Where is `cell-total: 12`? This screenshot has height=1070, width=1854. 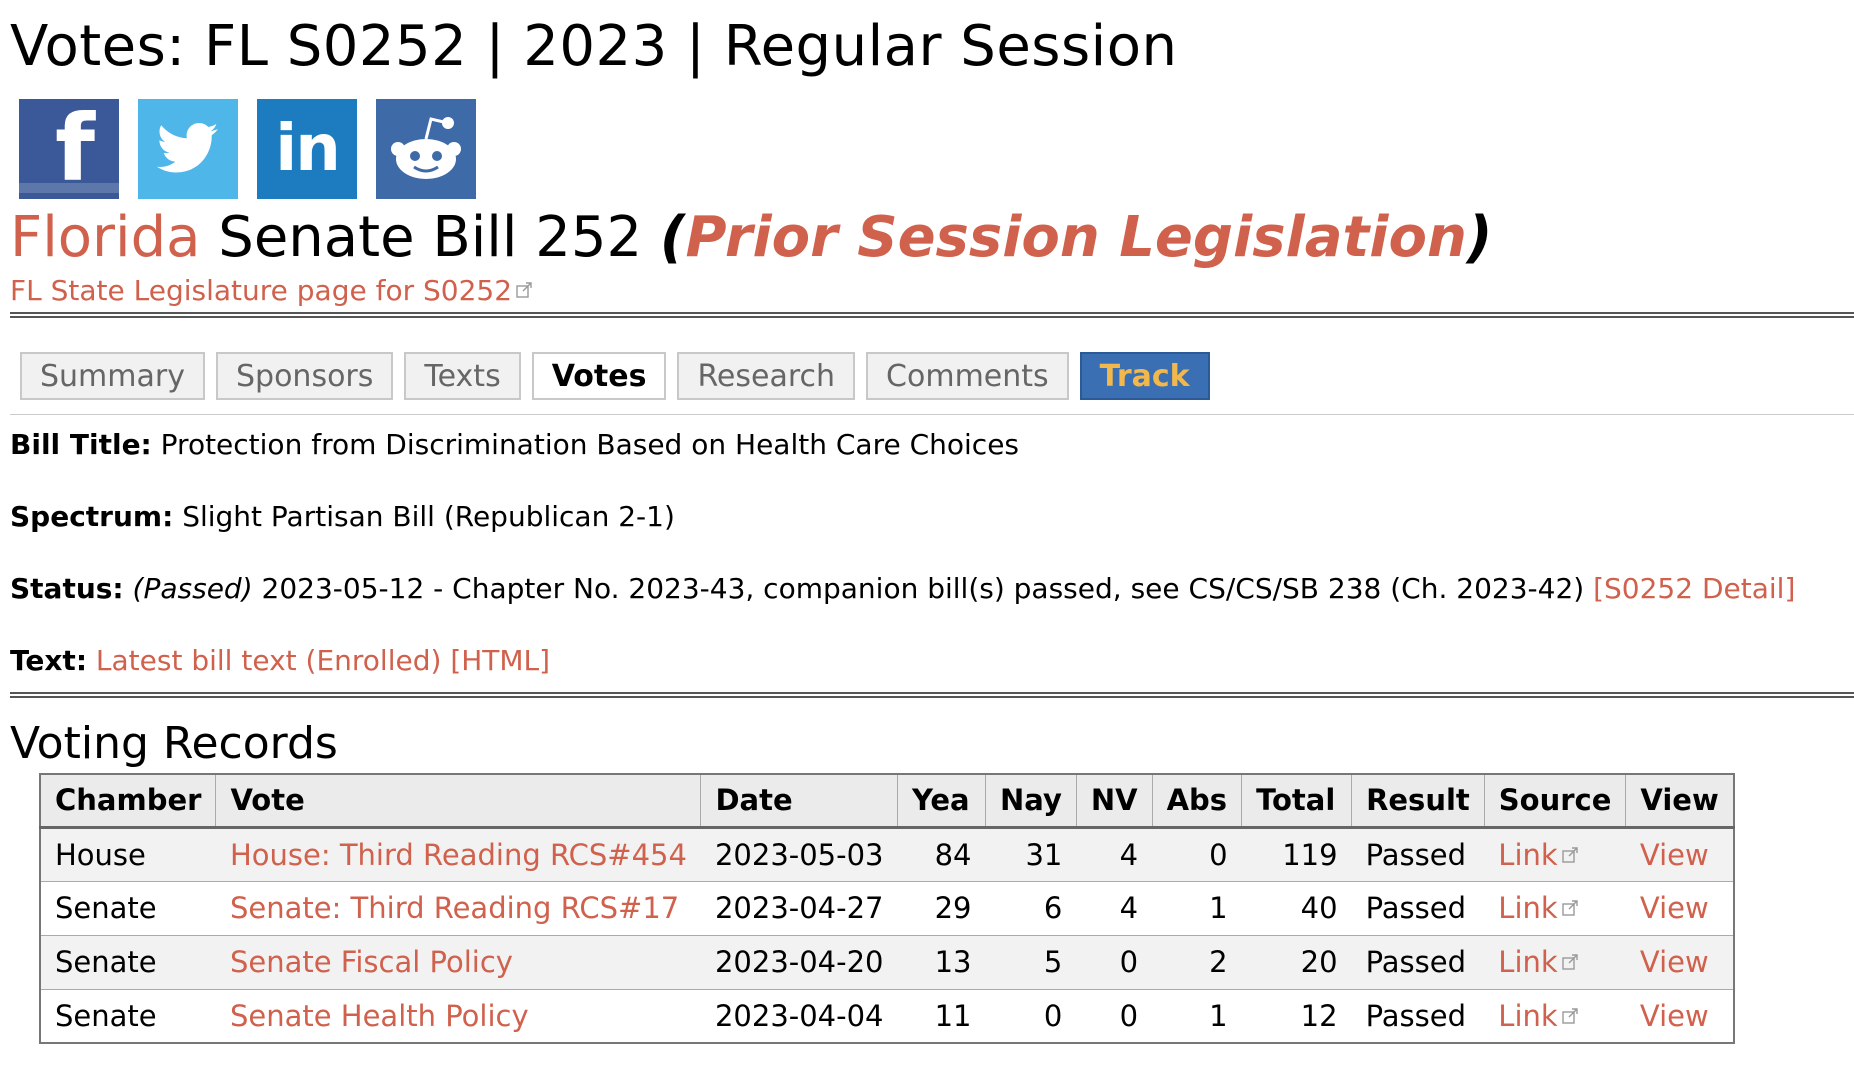
cell-total: 12 is located at coordinates (1319, 1015).